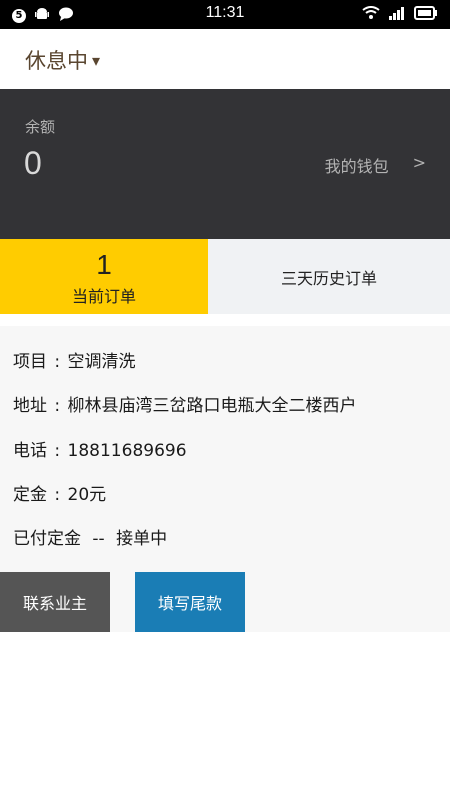 This screenshot has height=800, width=450. What do you see at coordinates (356, 166) in the screenshot?
I see `my-wallet-label: 我的钱包` at bounding box center [356, 166].